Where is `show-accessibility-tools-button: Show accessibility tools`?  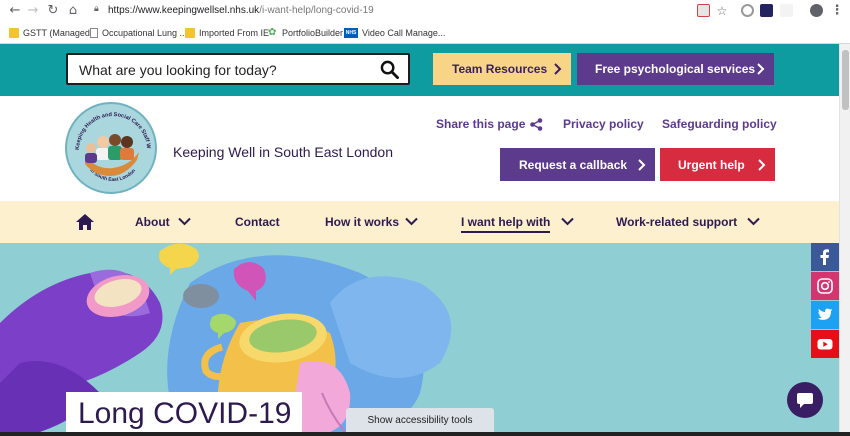 show-accessibility-tools-button: Show accessibility tools is located at coordinates (420, 420).